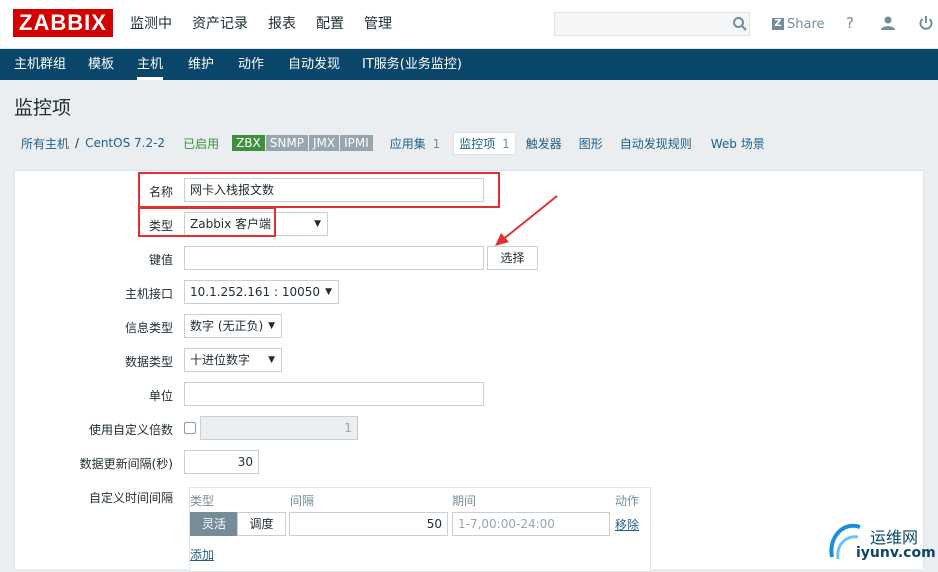 The height and width of the screenshot is (572, 938). I want to click on tab-applications-count: 1, so click(436, 143).